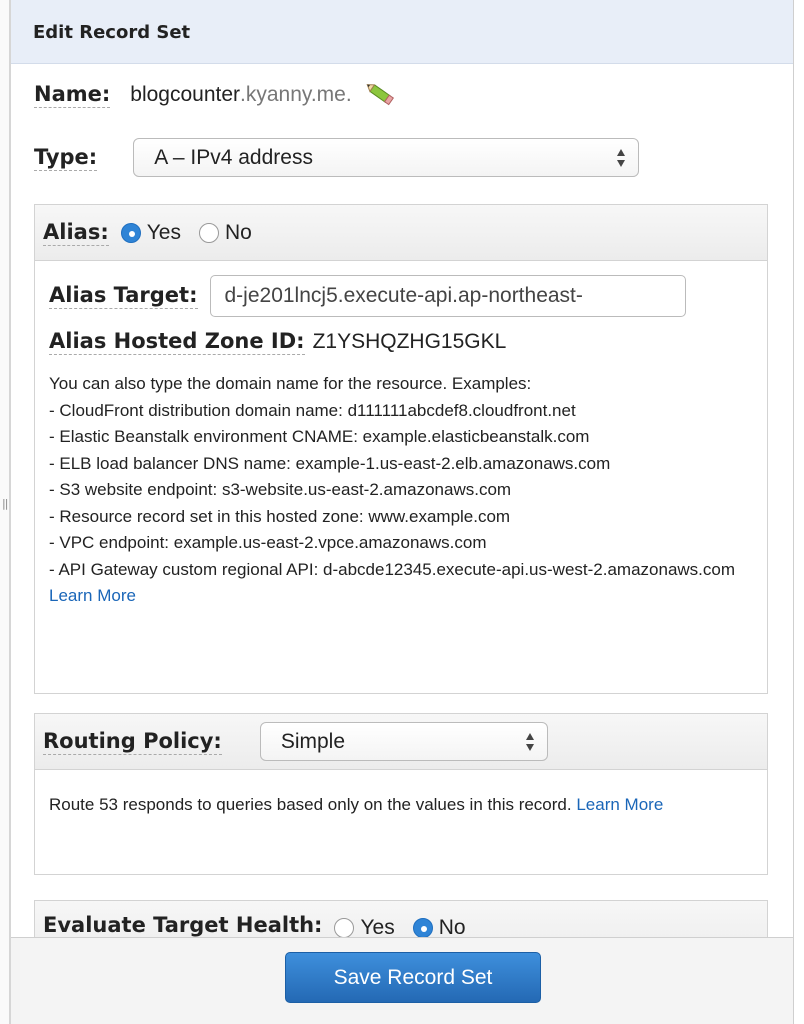 This screenshot has width=804, height=1024. I want to click on evaluate-health-label: Evaluate Target Health:, so click(183, 926).